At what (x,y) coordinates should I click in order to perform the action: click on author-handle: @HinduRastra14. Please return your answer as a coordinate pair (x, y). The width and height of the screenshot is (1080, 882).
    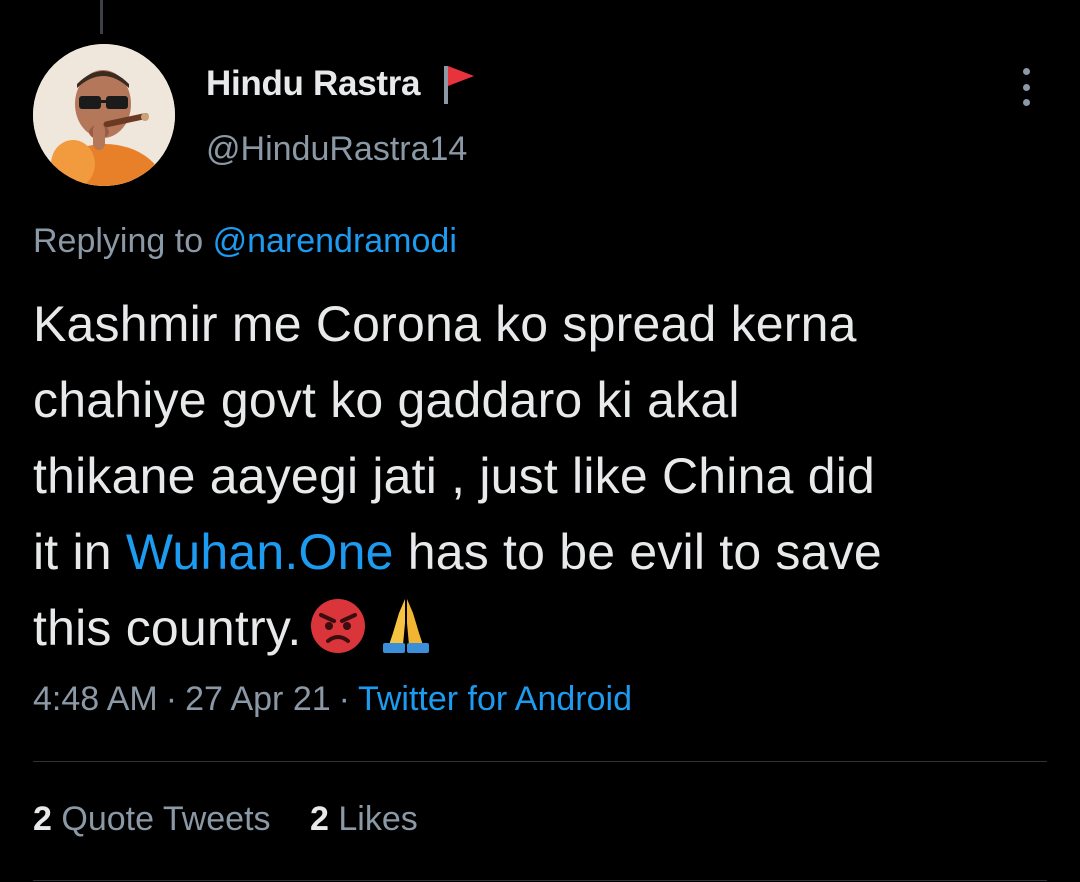
    Looking at the image, I should click on (336, 149).